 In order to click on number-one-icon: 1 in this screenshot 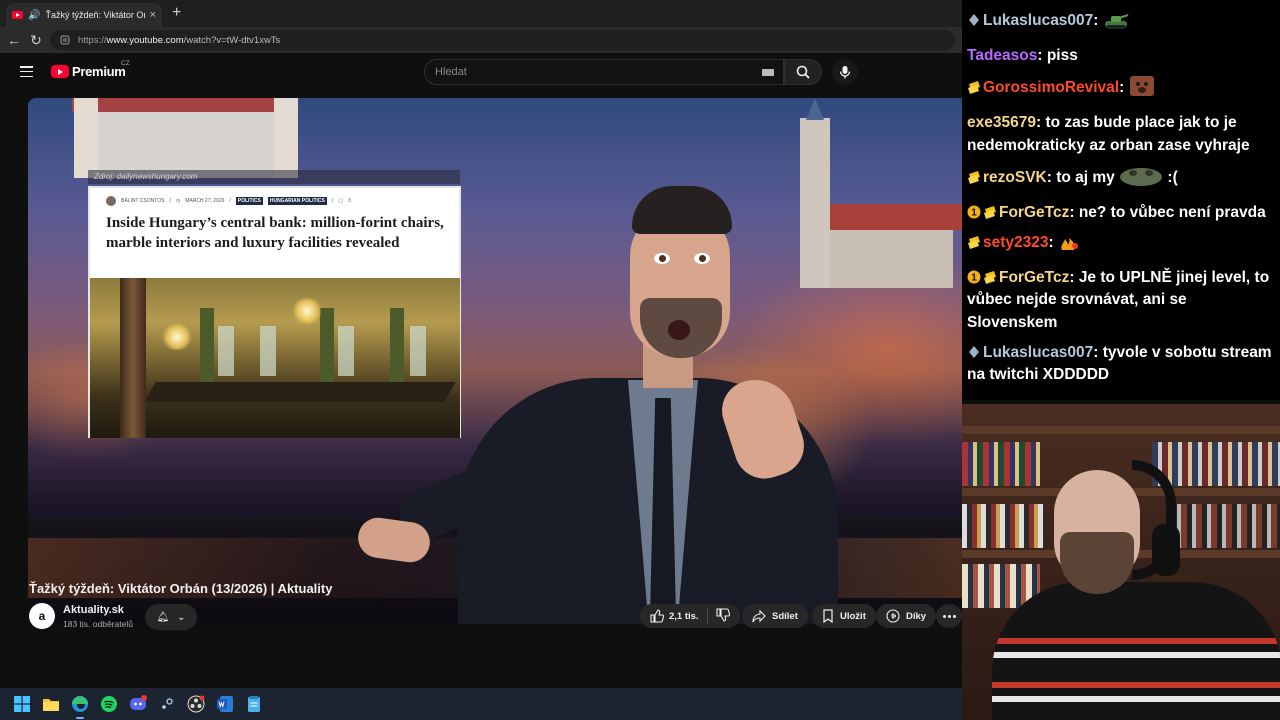, I will do `click(974, 276)`.